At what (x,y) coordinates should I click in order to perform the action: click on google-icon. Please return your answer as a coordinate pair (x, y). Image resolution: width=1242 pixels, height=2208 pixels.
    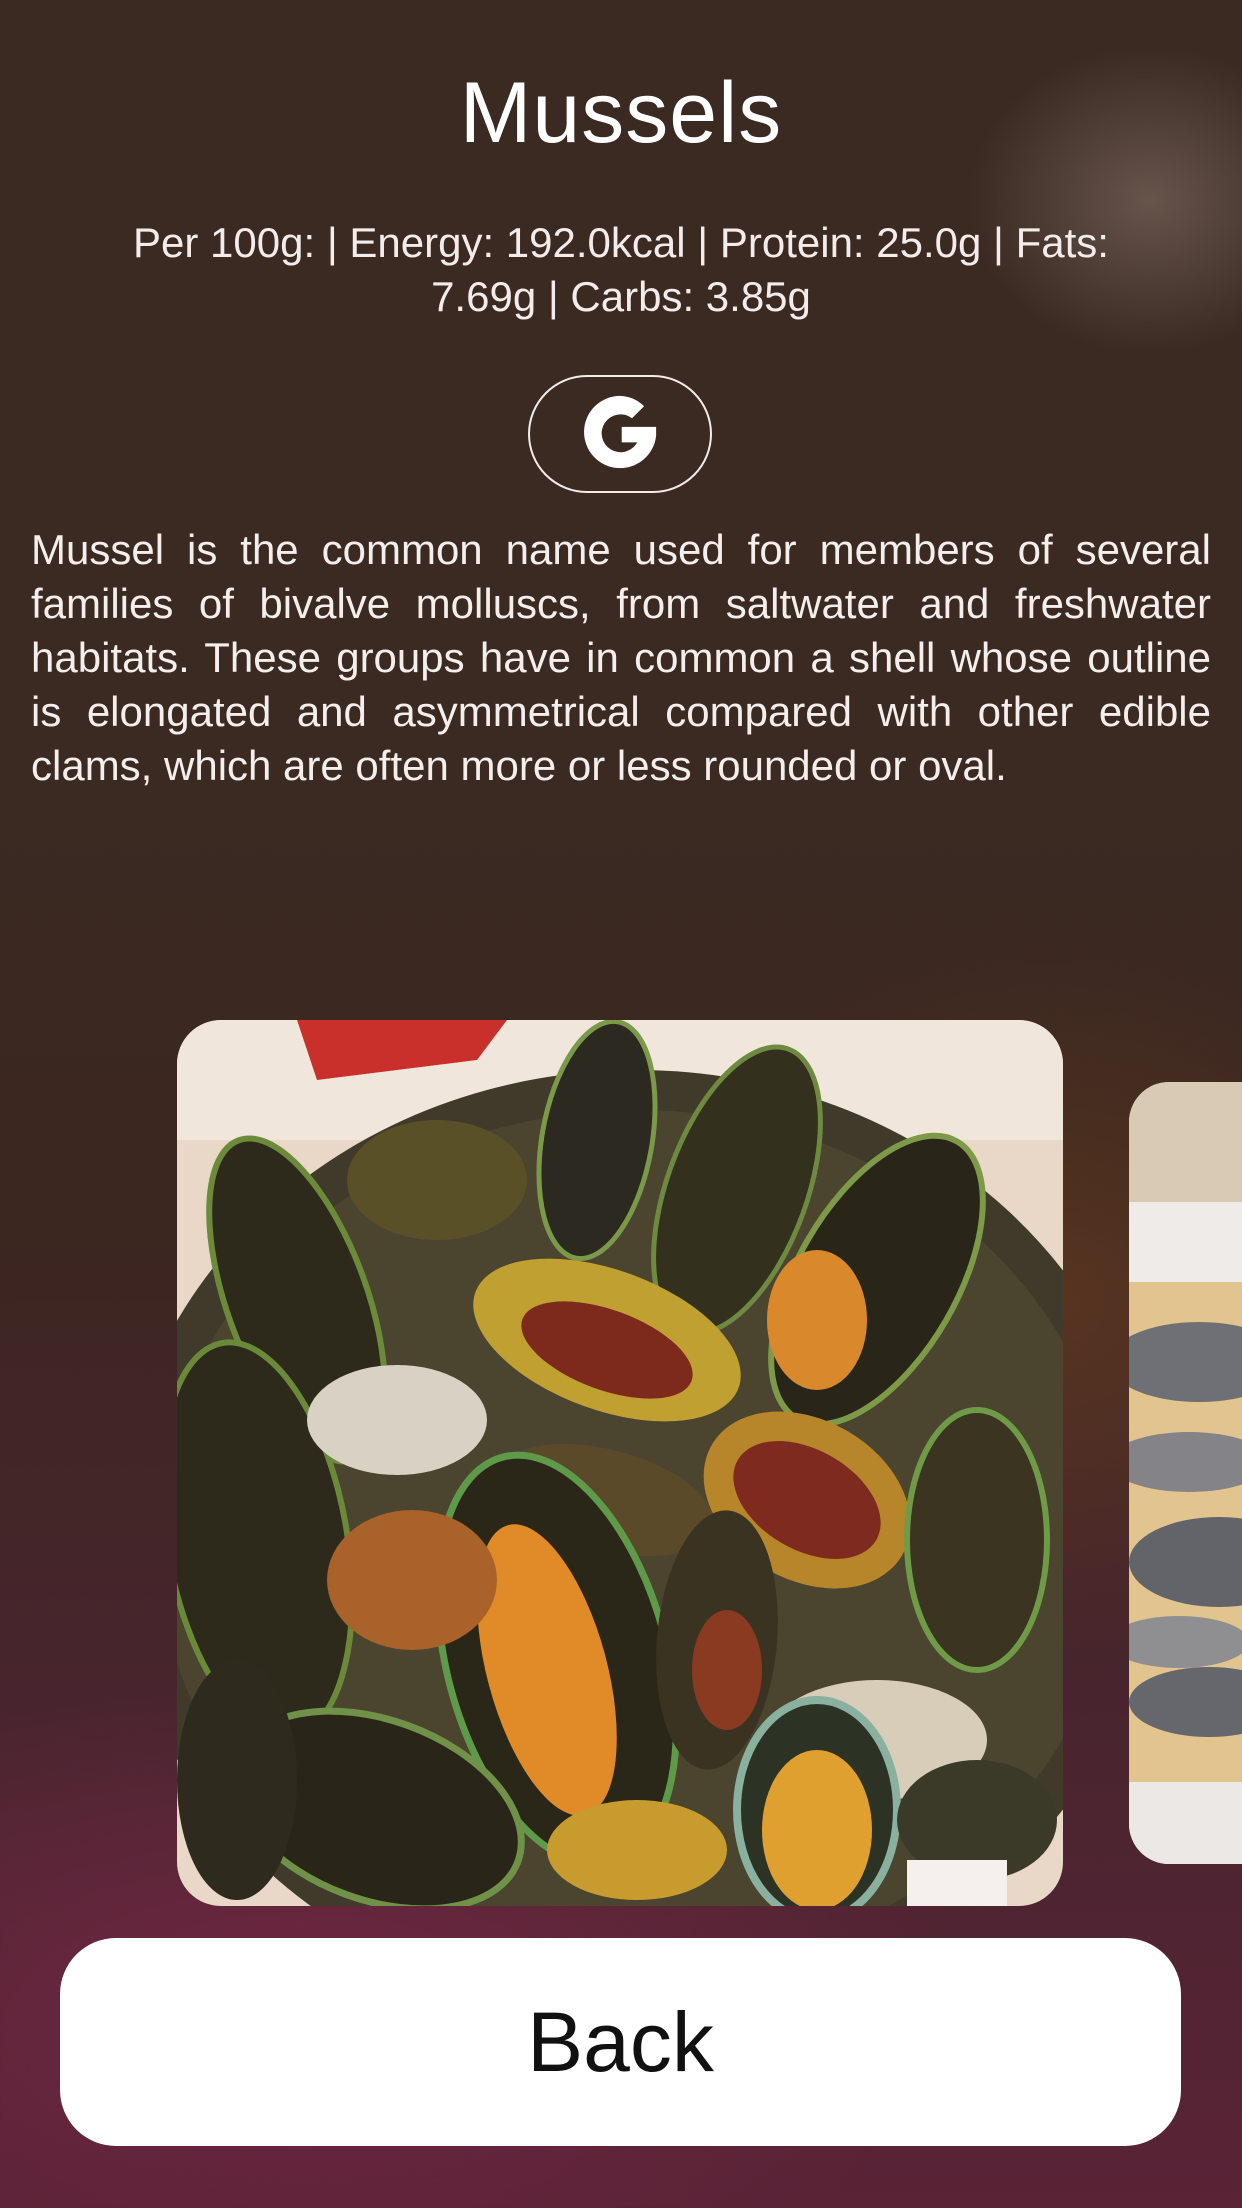
    Looking at the image, I should click on (620, 434).